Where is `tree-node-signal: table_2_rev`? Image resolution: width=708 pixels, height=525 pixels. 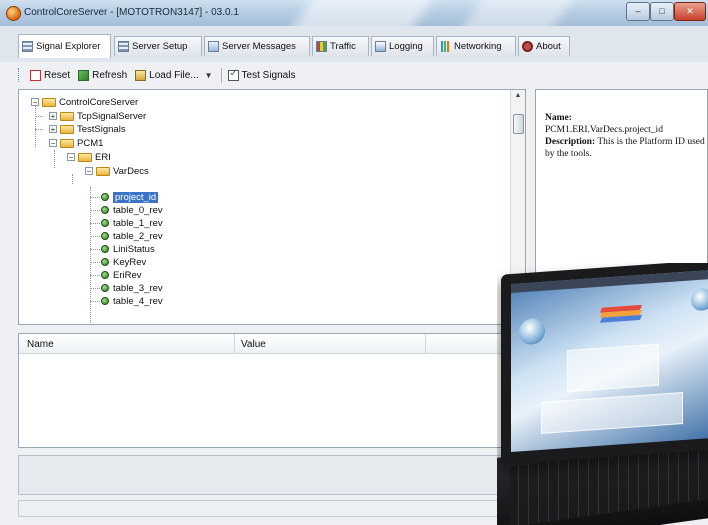 tree-node-signal: table_2_rev is located at coordinates (132, 236).